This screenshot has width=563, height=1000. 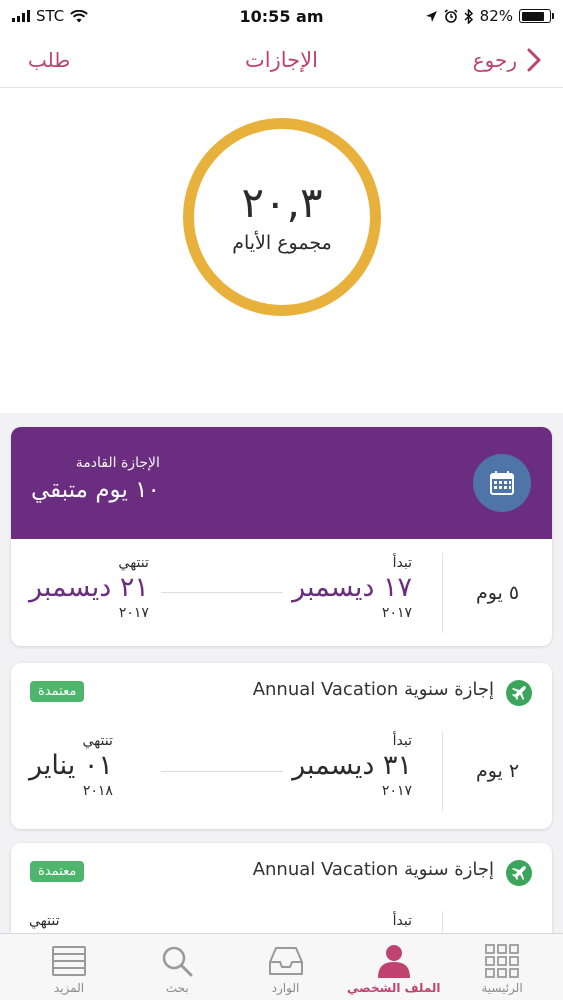 I want to click on tab-inbox: الوارد, so click(x=286, y=967).